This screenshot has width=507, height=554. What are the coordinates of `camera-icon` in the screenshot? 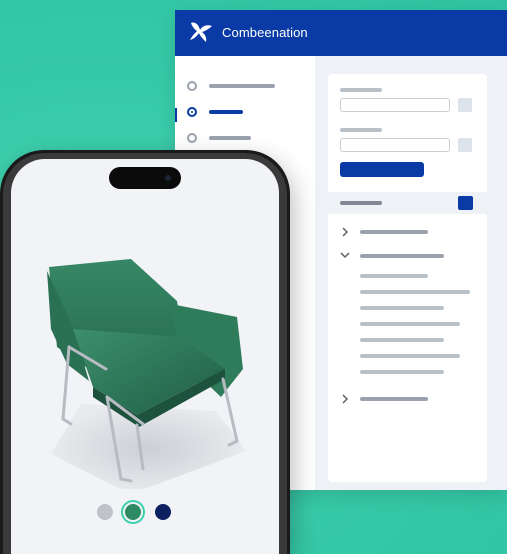 It's located at (168, 178).